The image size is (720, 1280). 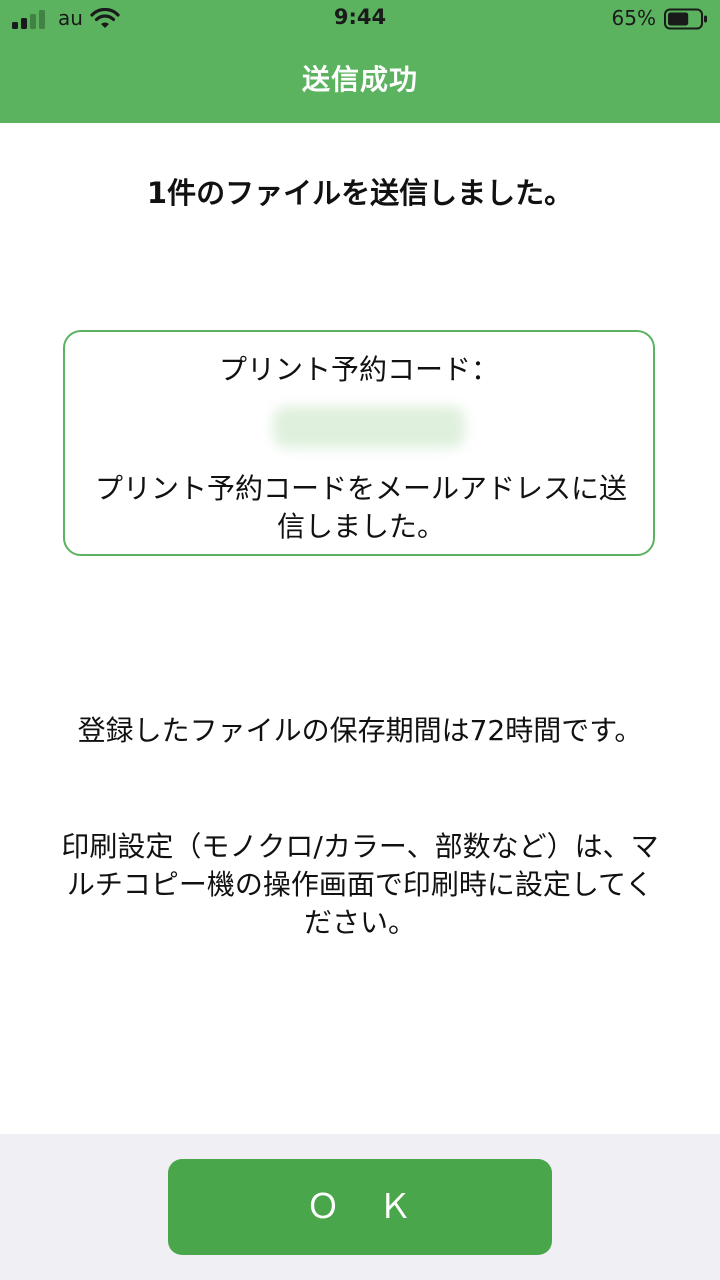 What do you see at coordinates (360, 193) in the screenshot?
I see `success-message: 1件のファイルを送信しました。` at bounding box center [360, 193].